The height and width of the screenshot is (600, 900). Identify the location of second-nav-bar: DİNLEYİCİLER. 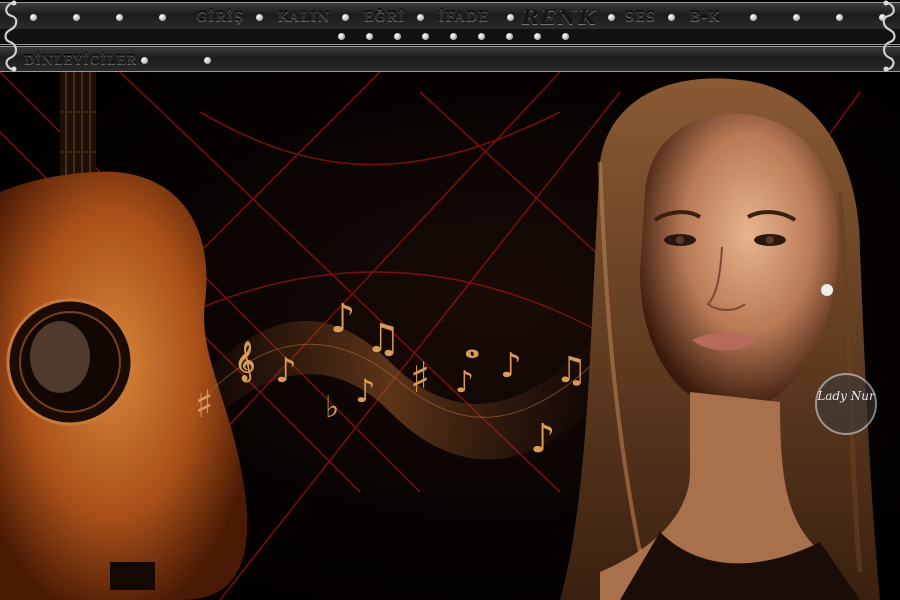
(450, 59).